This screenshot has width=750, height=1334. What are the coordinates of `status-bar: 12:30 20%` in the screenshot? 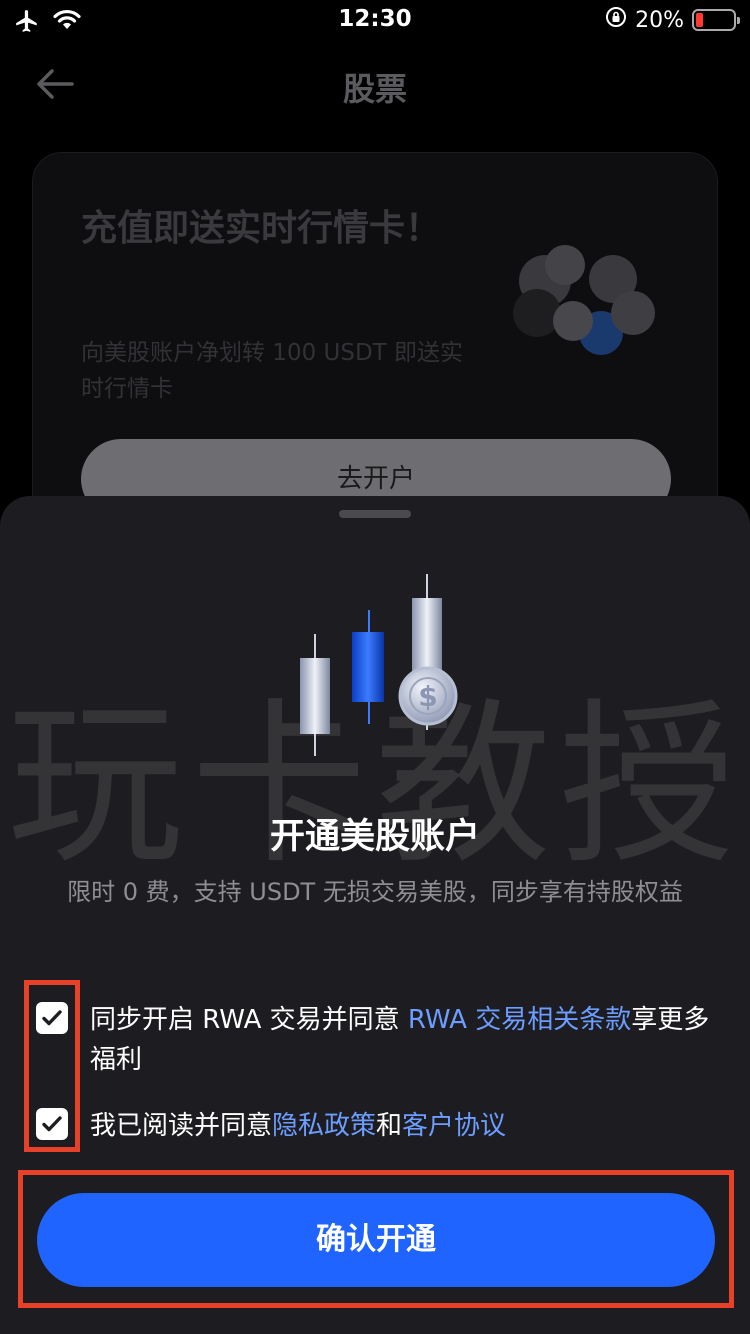 It's located at (375, 21).